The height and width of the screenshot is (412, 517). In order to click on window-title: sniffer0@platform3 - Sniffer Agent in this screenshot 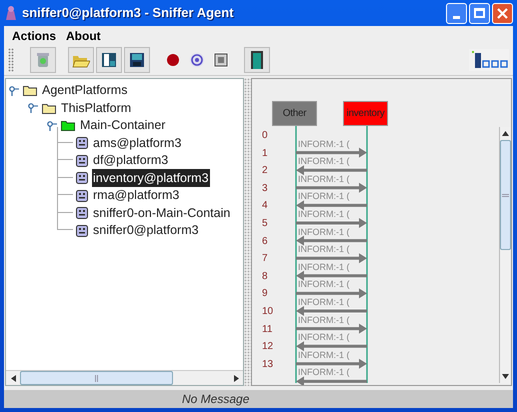, I will do `click(128, 13)`.